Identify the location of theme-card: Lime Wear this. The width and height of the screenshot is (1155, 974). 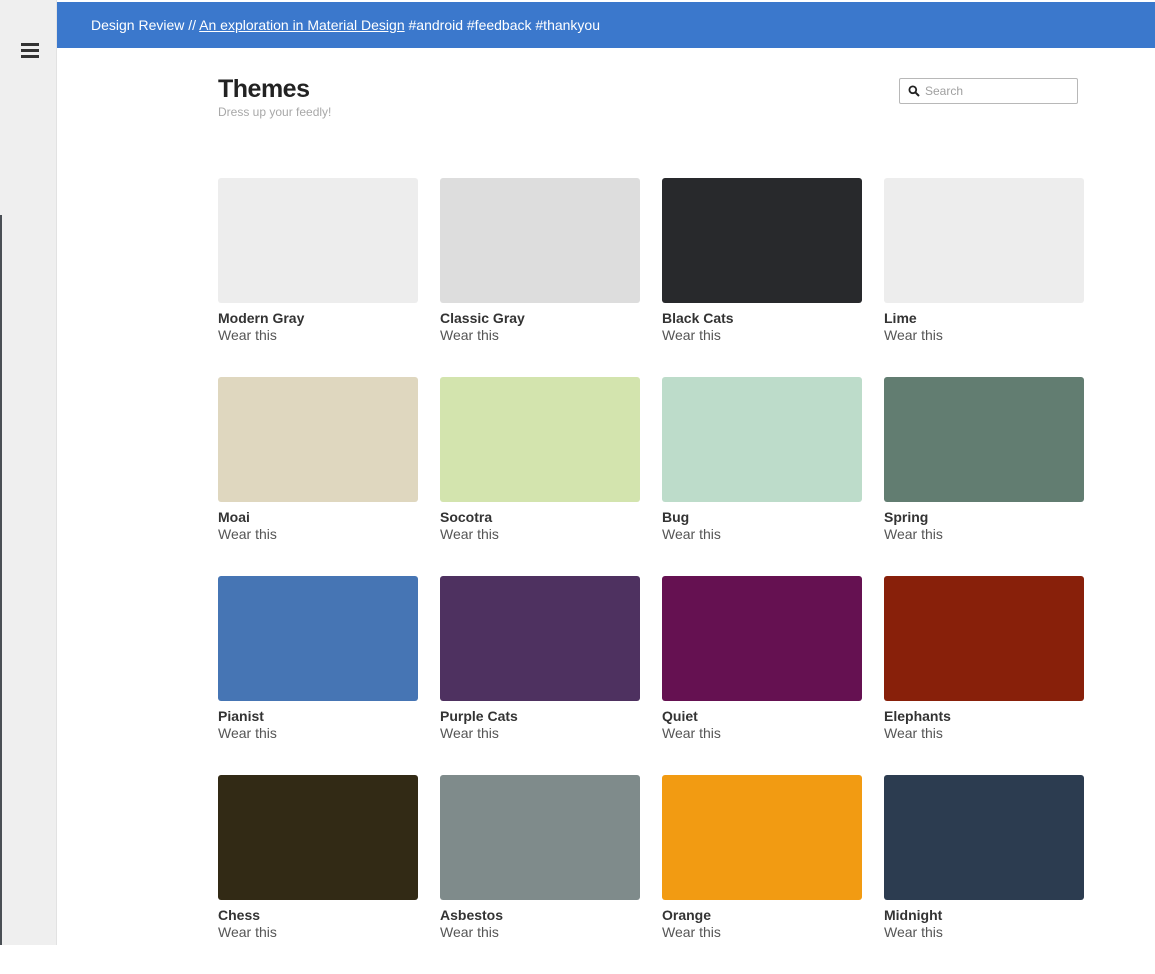
(984, 277).